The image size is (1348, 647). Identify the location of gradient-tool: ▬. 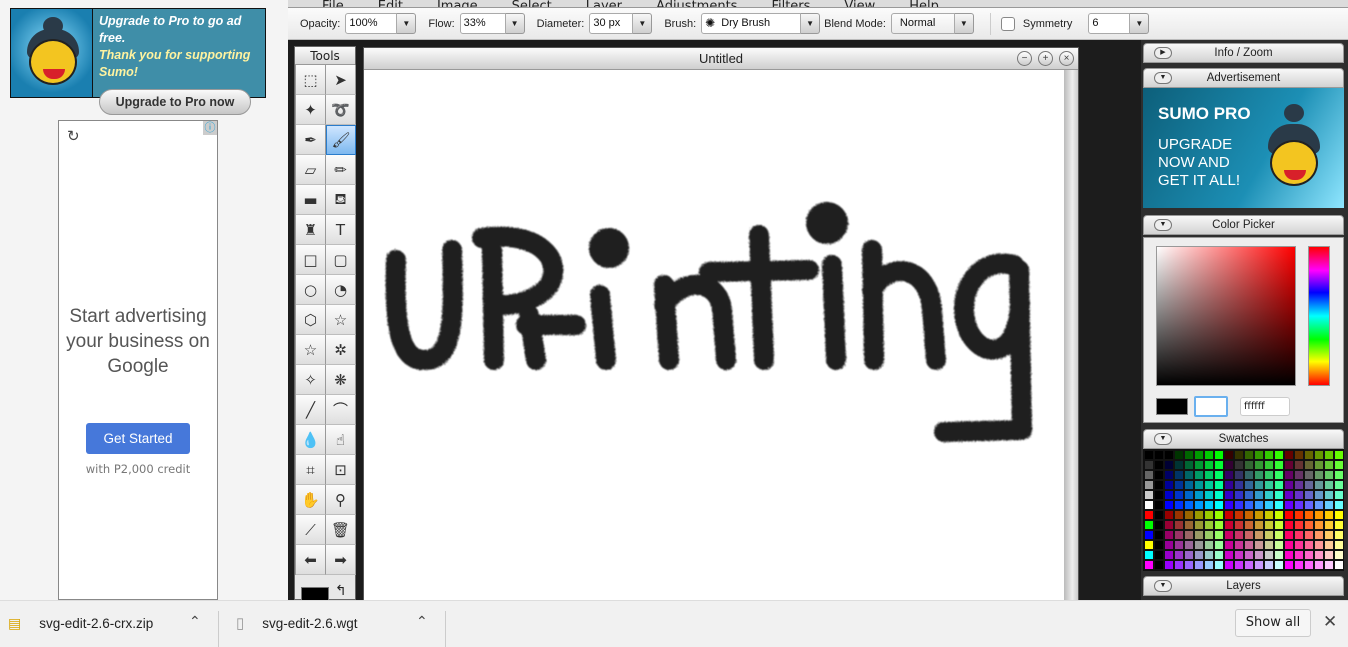
(311, 200).